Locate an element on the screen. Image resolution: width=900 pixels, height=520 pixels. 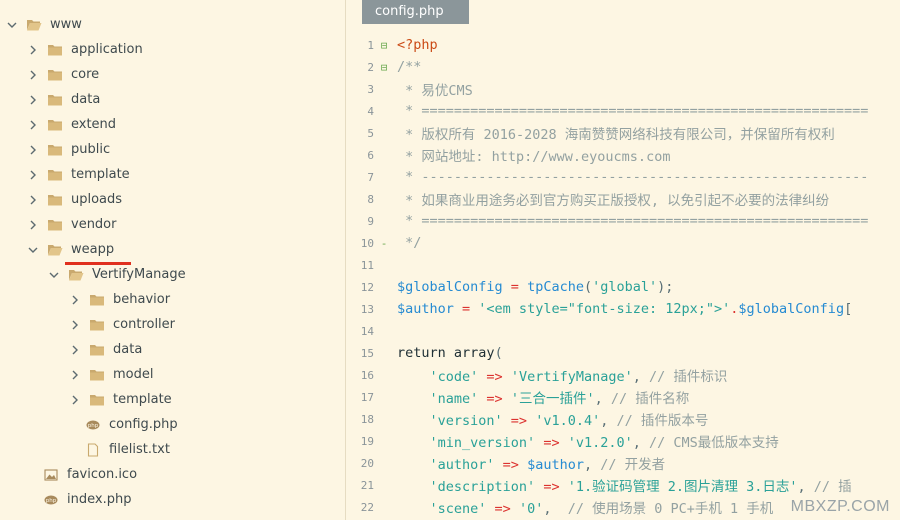
svg-text: php is located at coordinates (93, 426).